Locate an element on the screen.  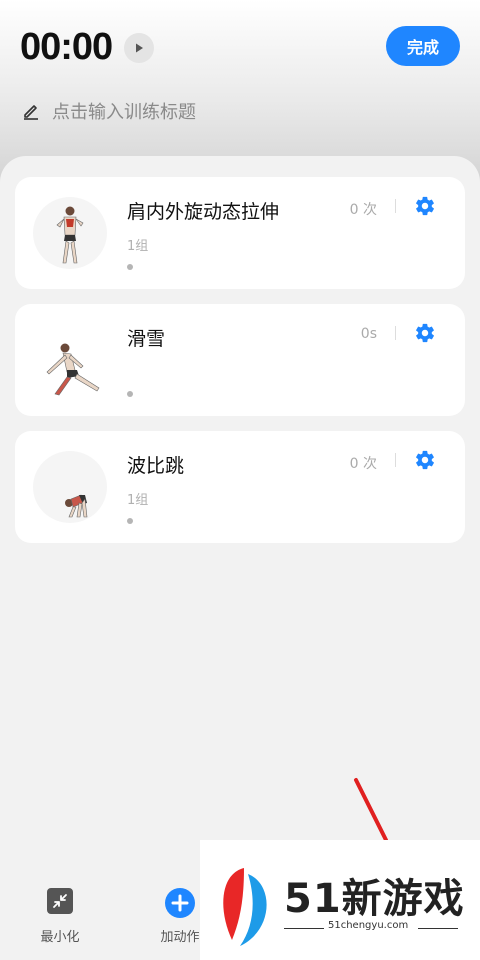
done-button: 完成 is located at coordinates (423, 46).